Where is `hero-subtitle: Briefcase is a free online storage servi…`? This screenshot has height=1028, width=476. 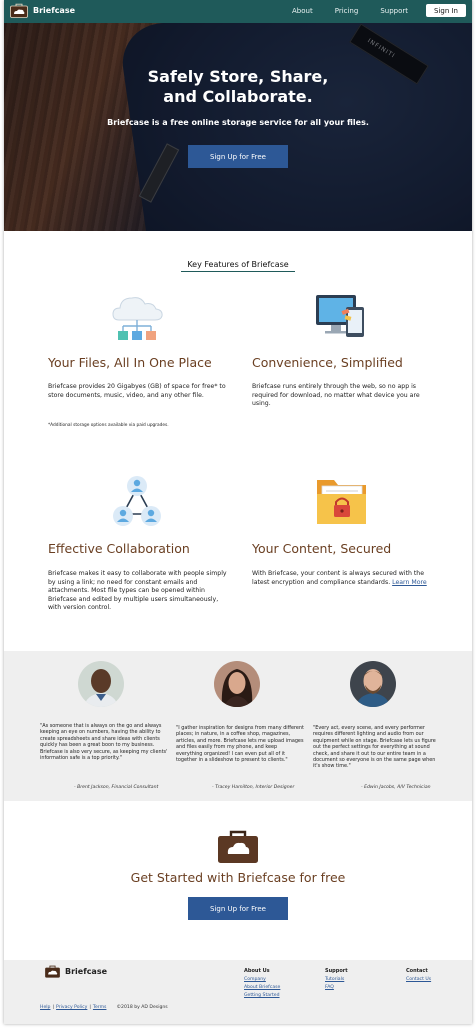
hero-subtitle: Briefcase is a free online storage servi… is located at coordinates (238, 122).